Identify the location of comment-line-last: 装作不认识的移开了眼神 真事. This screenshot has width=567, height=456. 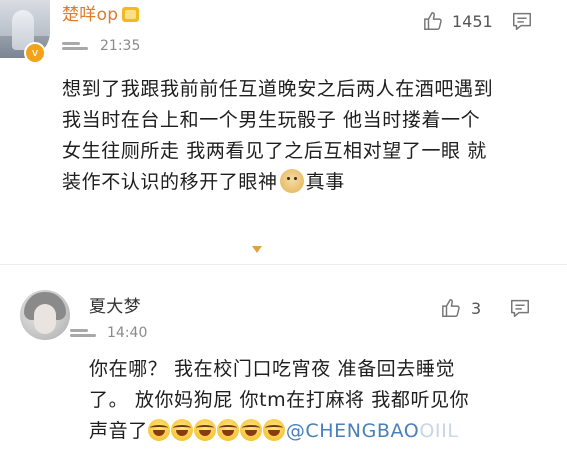
(302, 182).